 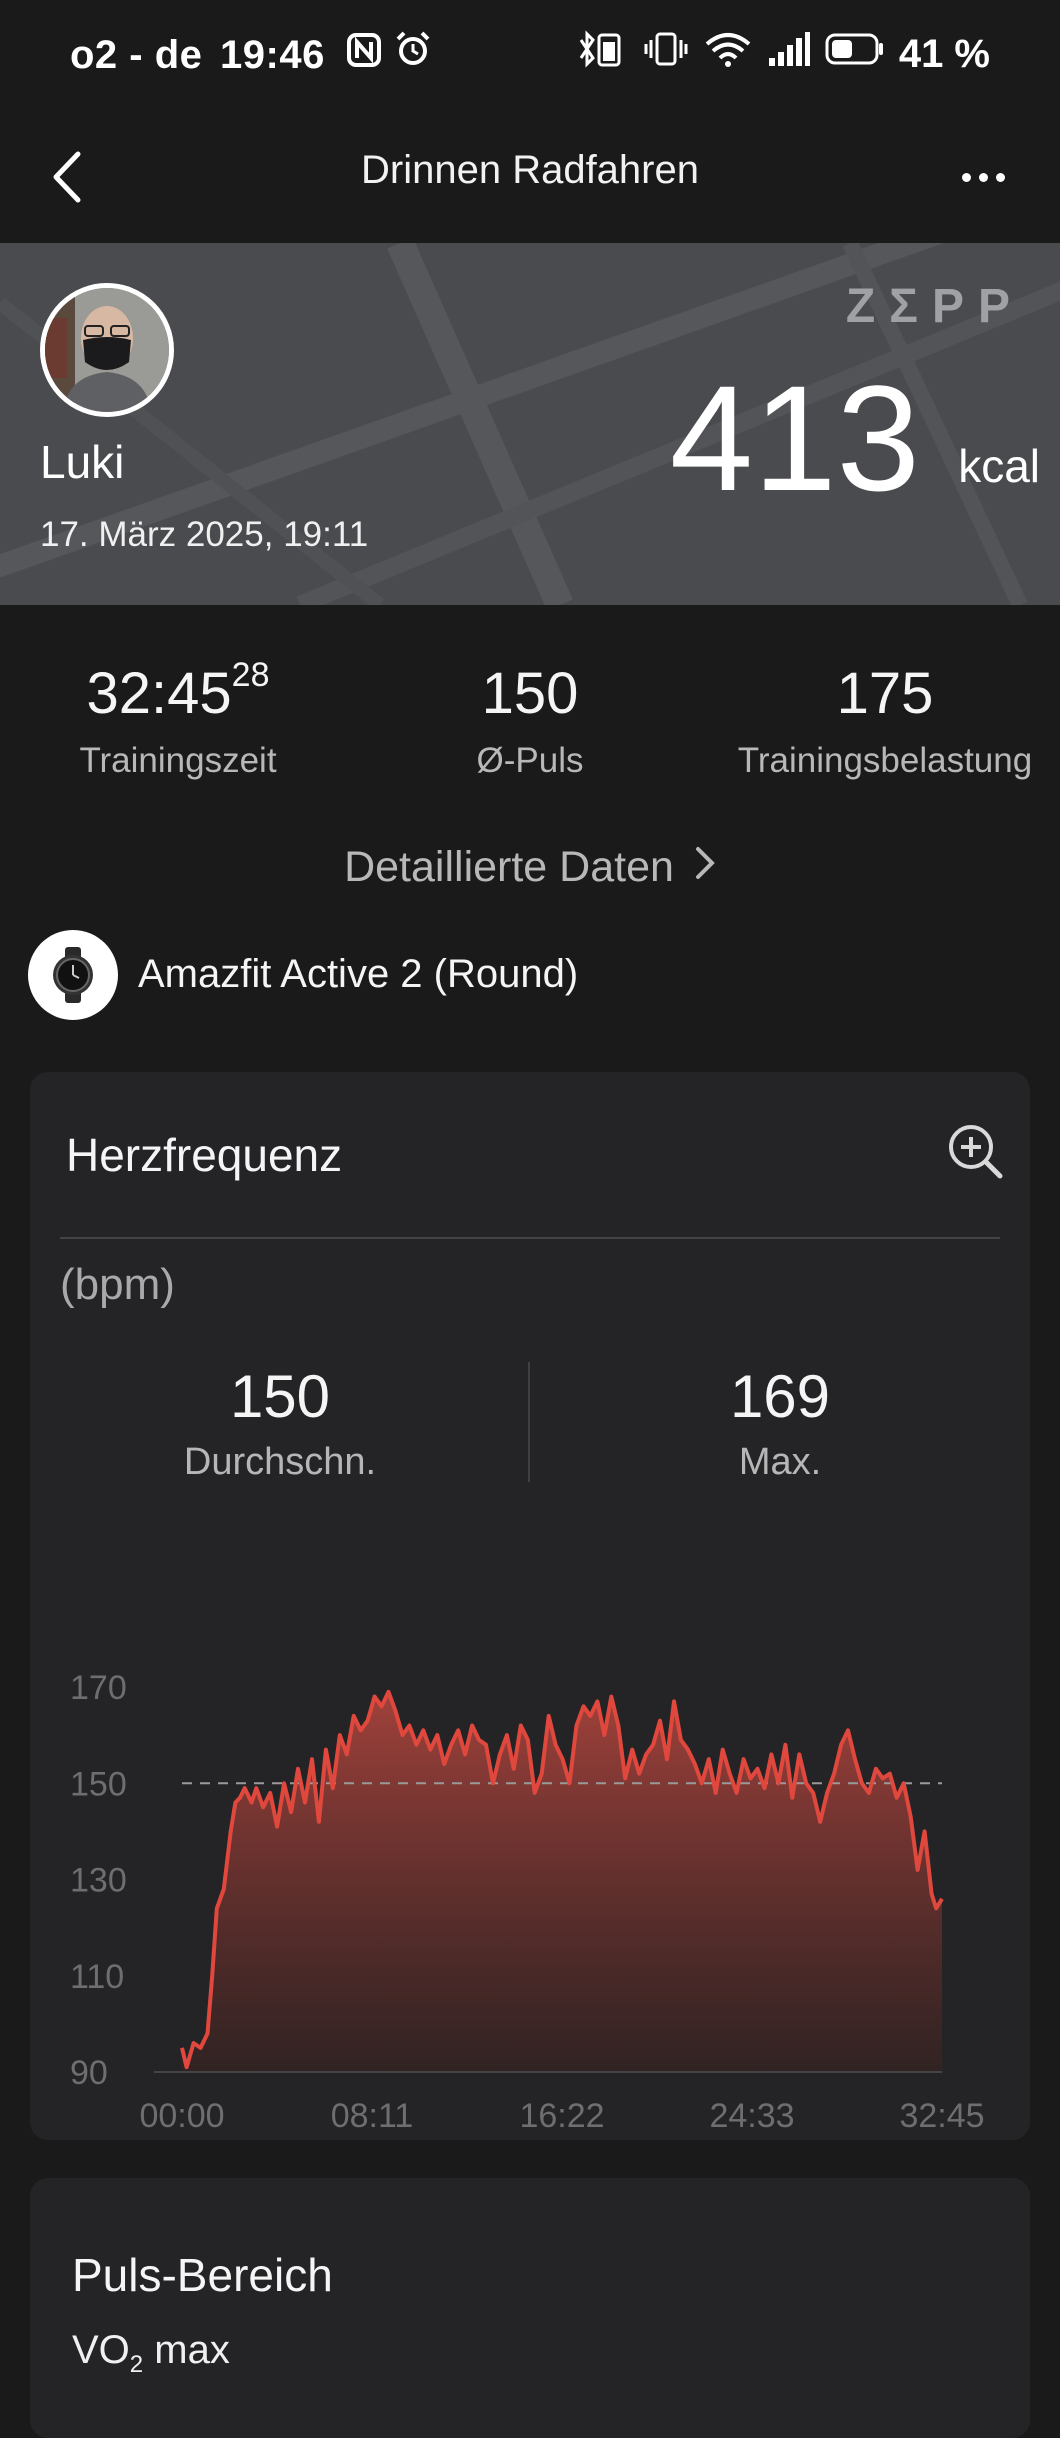 I want to click on unit-label: (bpm), so click(x=117, y=1284).